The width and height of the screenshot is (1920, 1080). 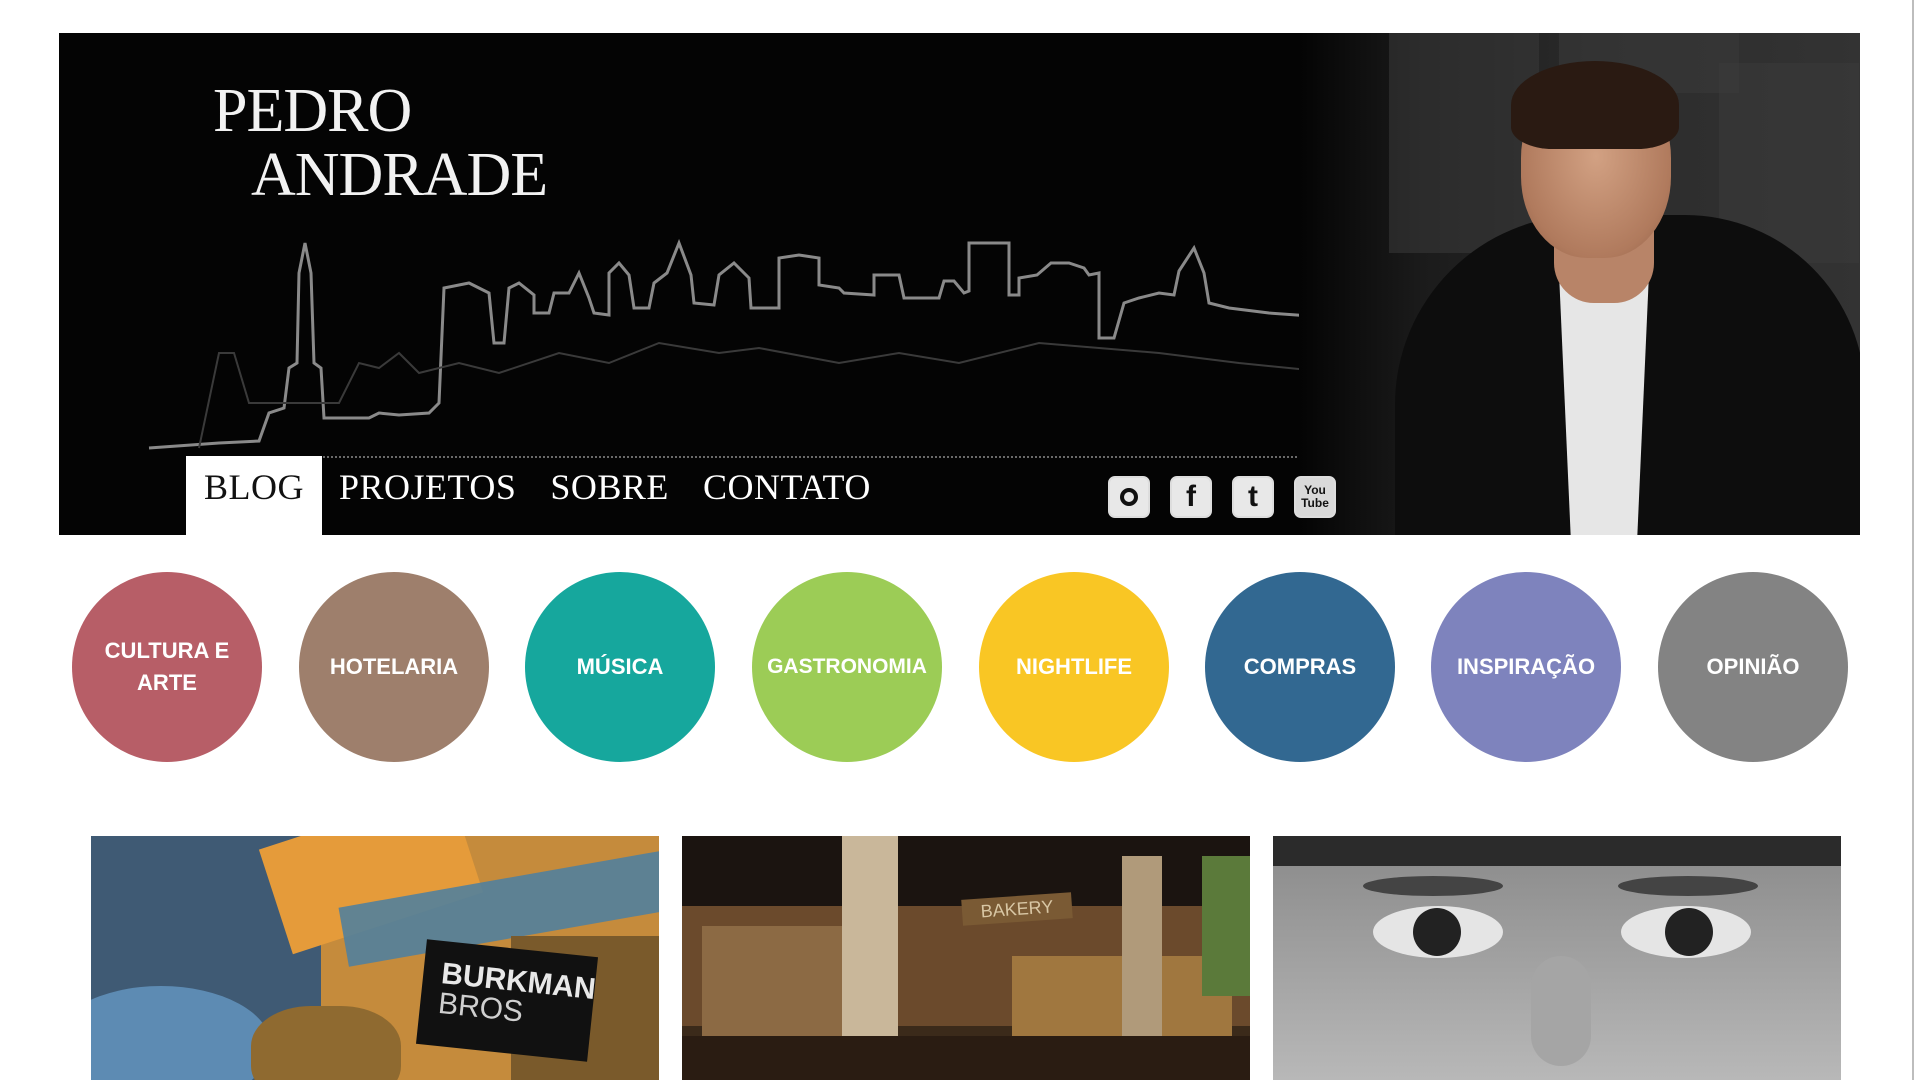 I want to click on category-label: GASTRONOMIA, so click(x=847, y=666).